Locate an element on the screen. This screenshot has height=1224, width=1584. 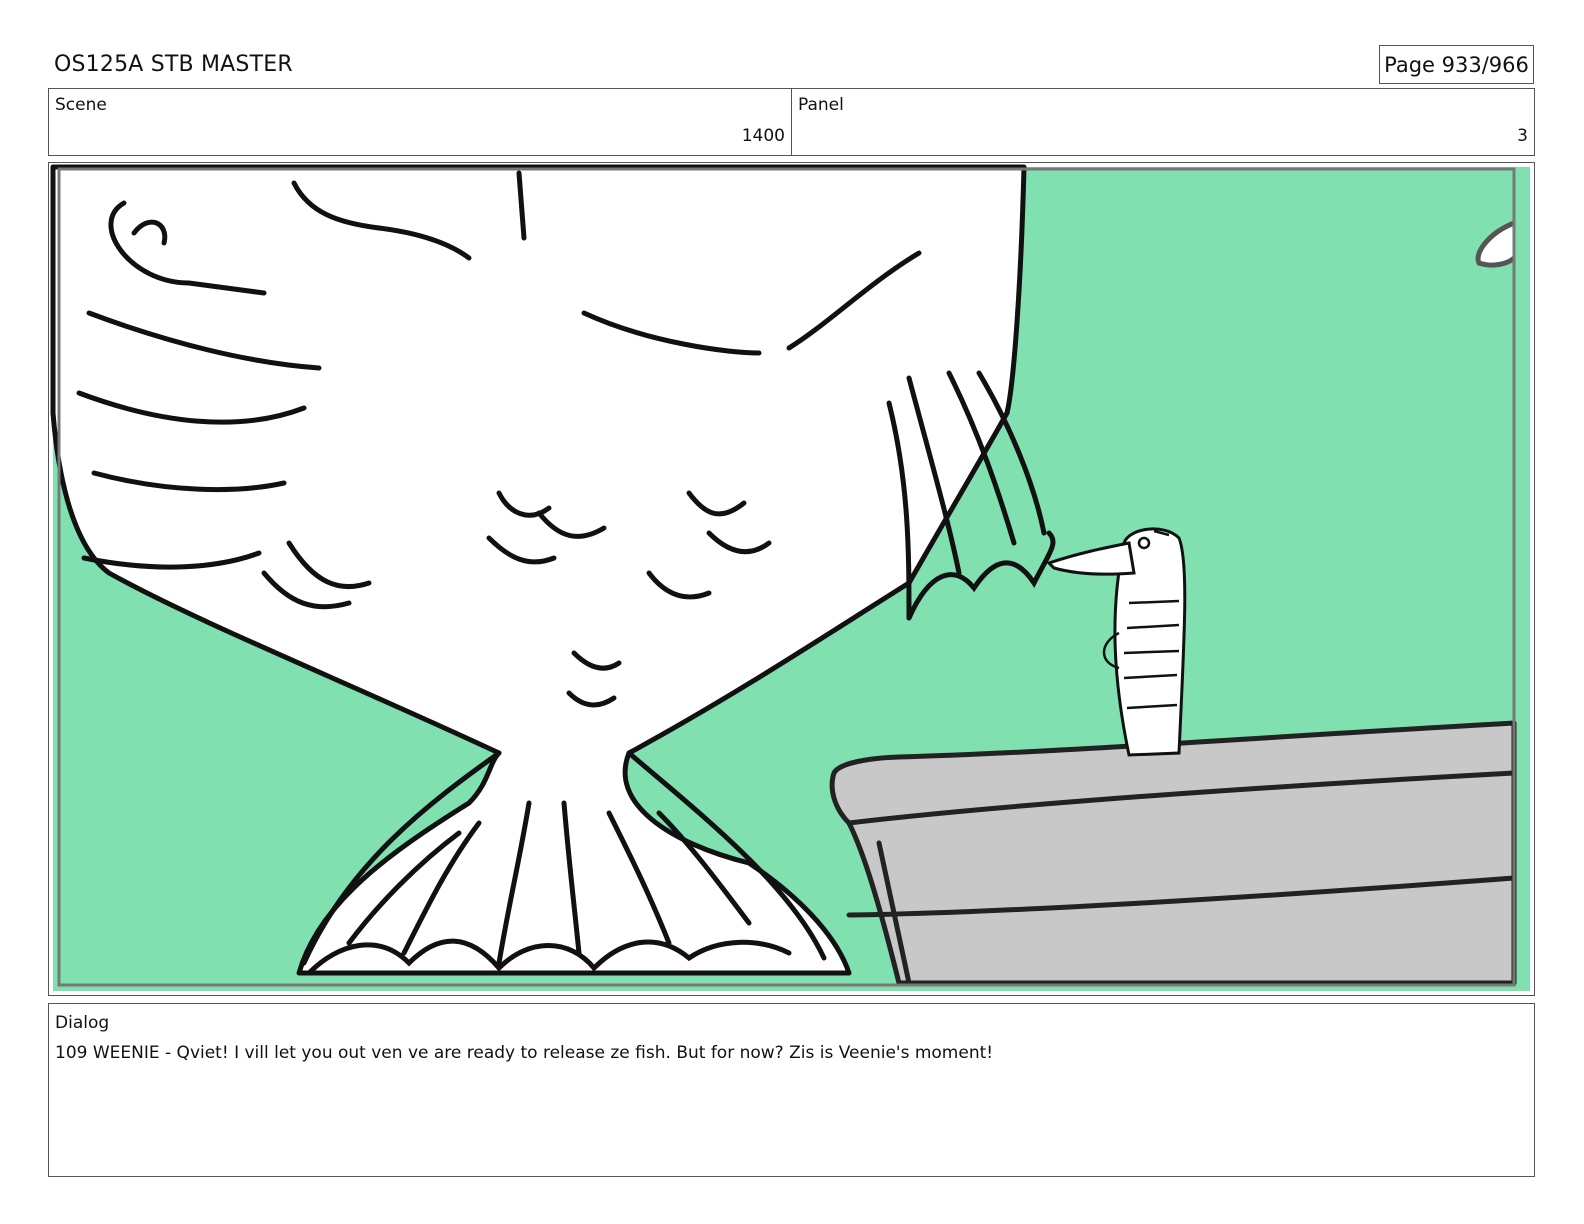
document-title: OS125A STB MASTER is located at coordinates (173, 64).